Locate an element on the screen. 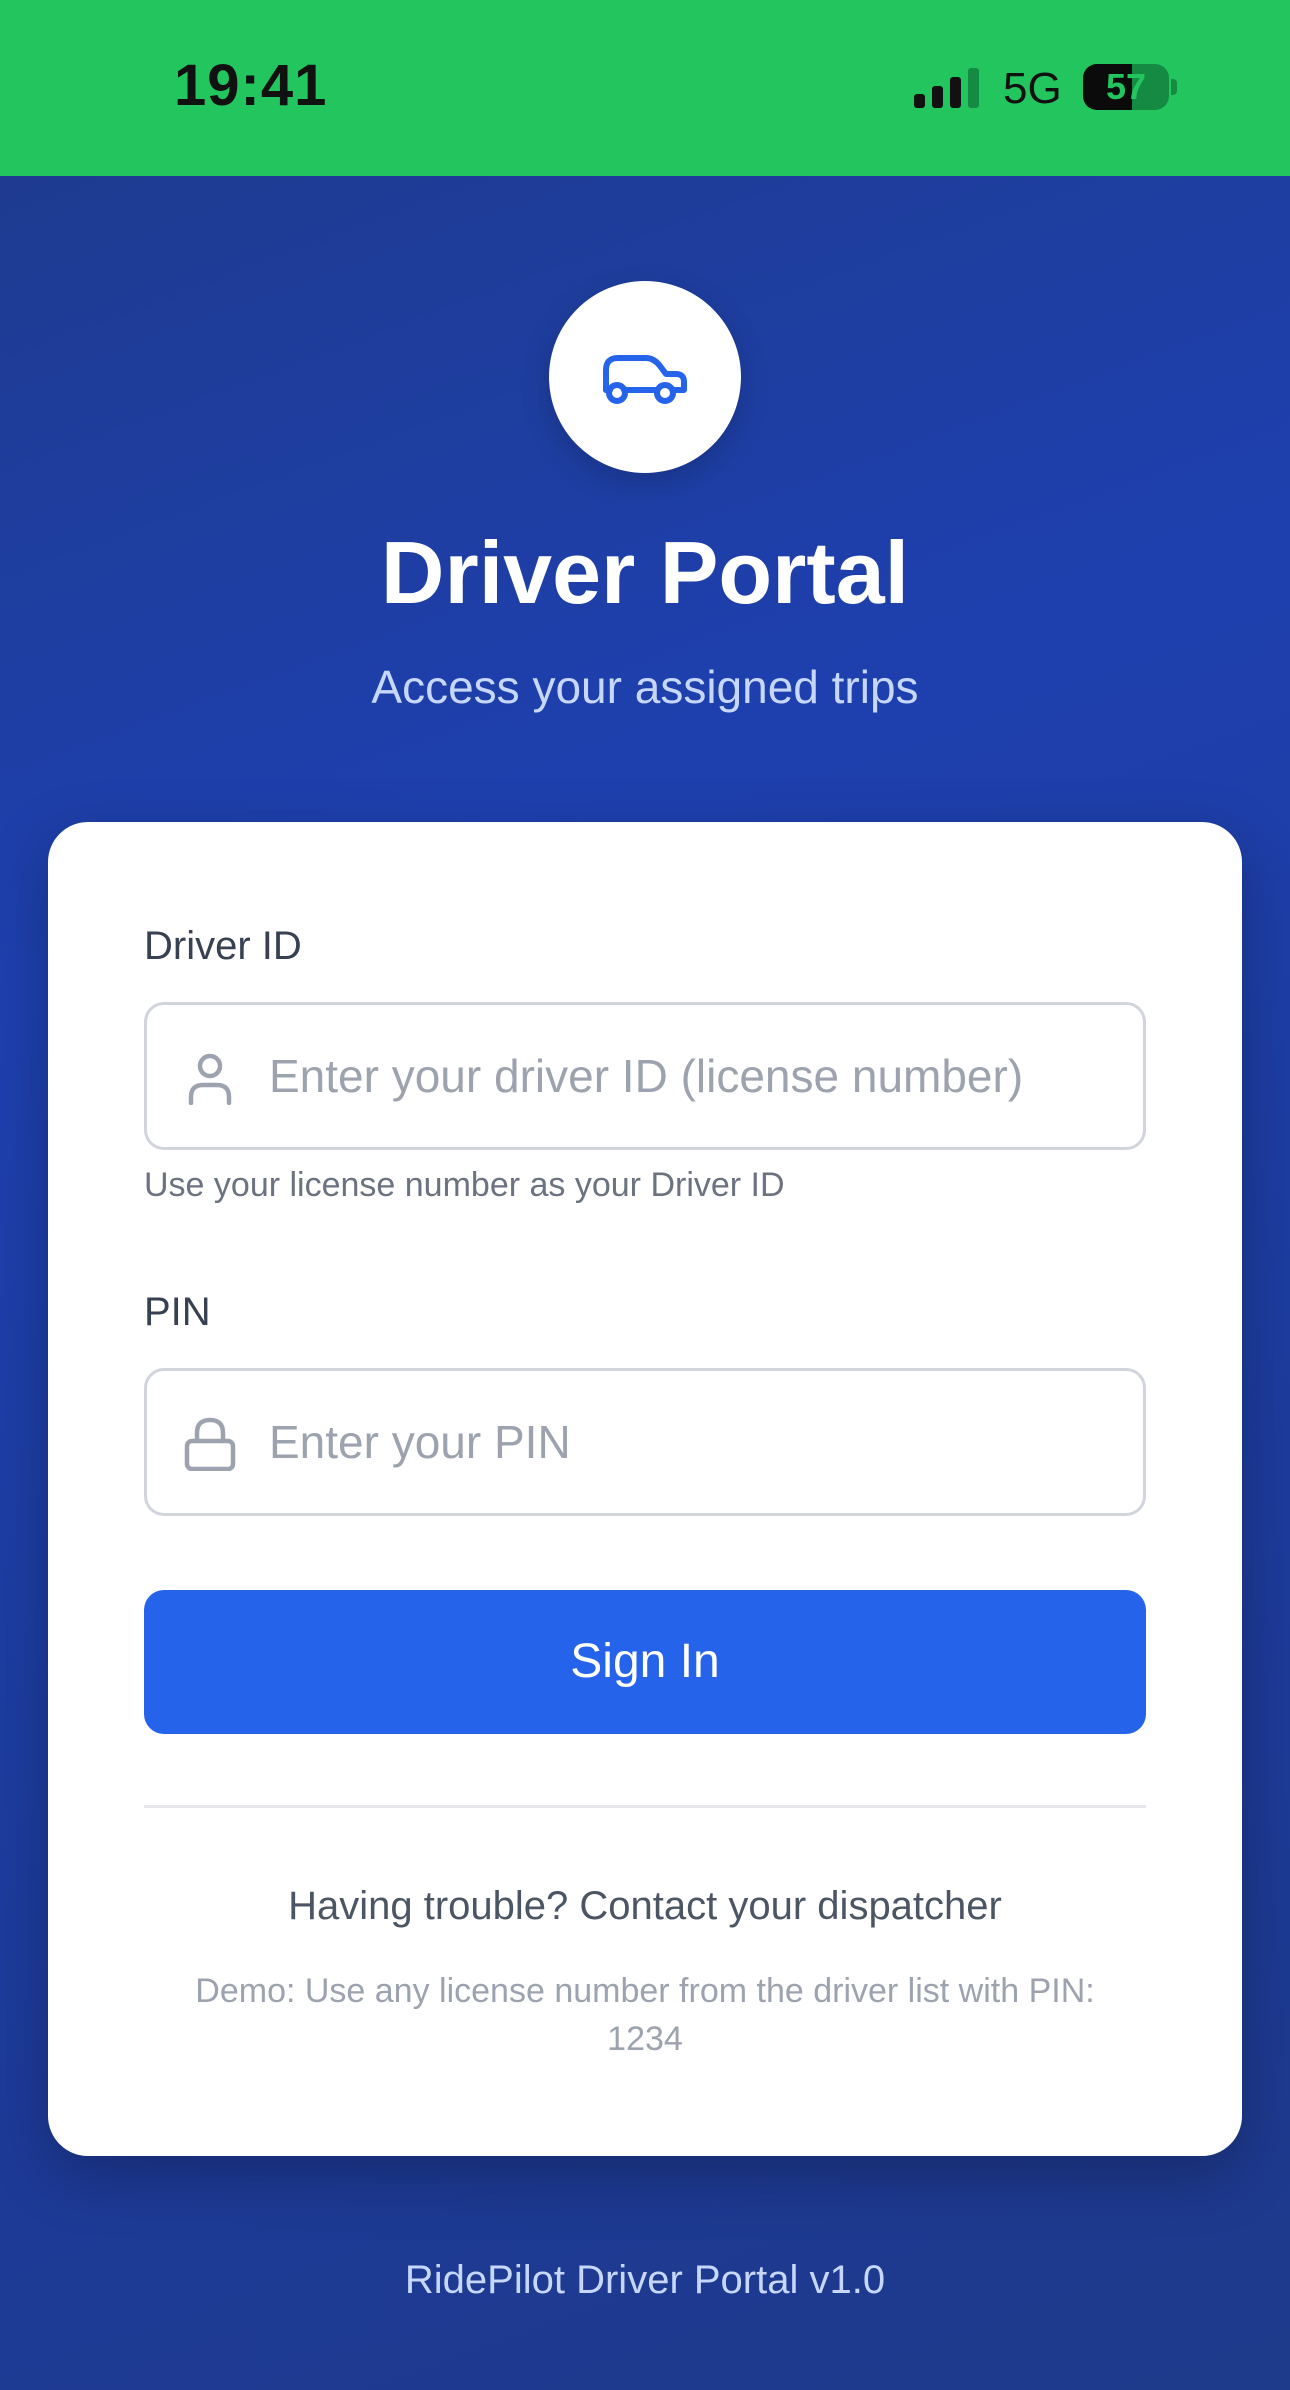  pin-placeholder: Enter your PIN is located at coordinates (420, 1442).